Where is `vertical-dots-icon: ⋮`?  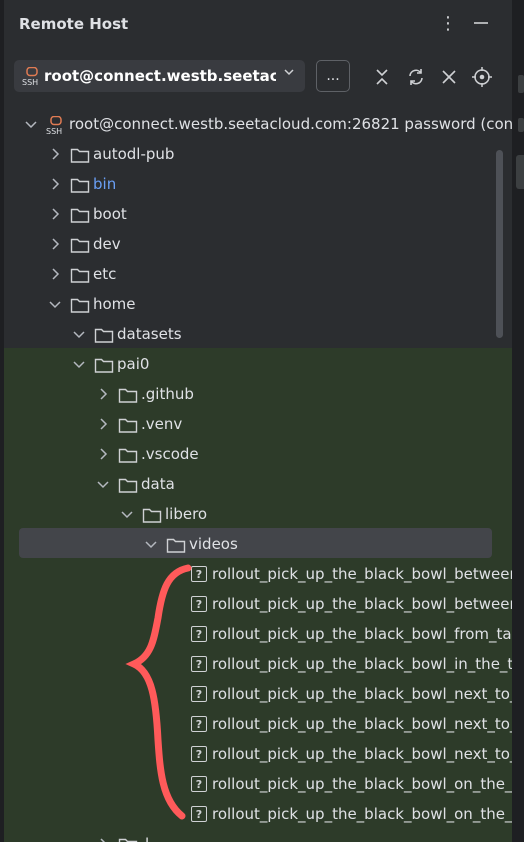
vertical-dots-icon: ⋮ is located at coordinates (448, 23).